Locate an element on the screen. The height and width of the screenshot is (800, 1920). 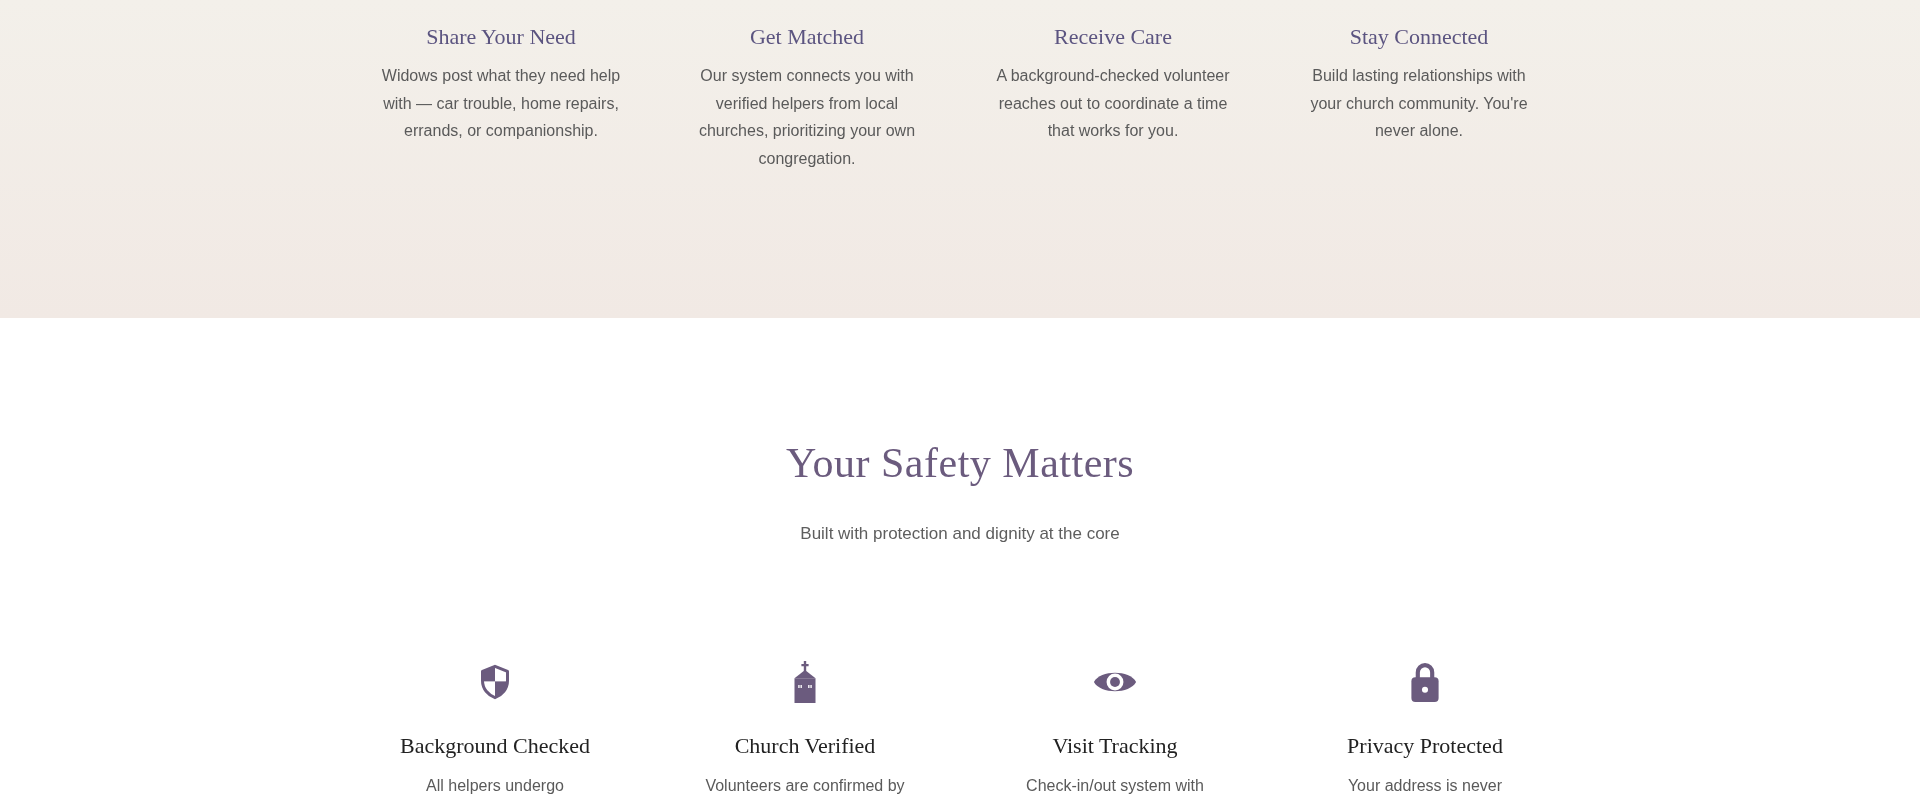
step-description: A background-checked volunteer reaches out to coordinate a time that works for you. is located at coordinates (1113, 103).